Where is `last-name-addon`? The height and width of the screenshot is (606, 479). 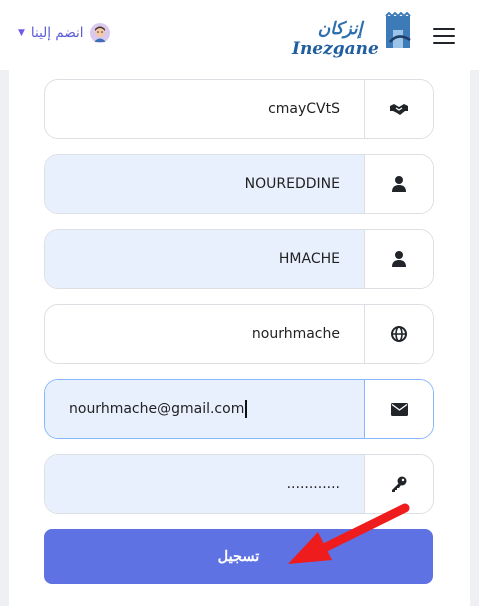 last-name-addon is located at coordinates (398, 259).